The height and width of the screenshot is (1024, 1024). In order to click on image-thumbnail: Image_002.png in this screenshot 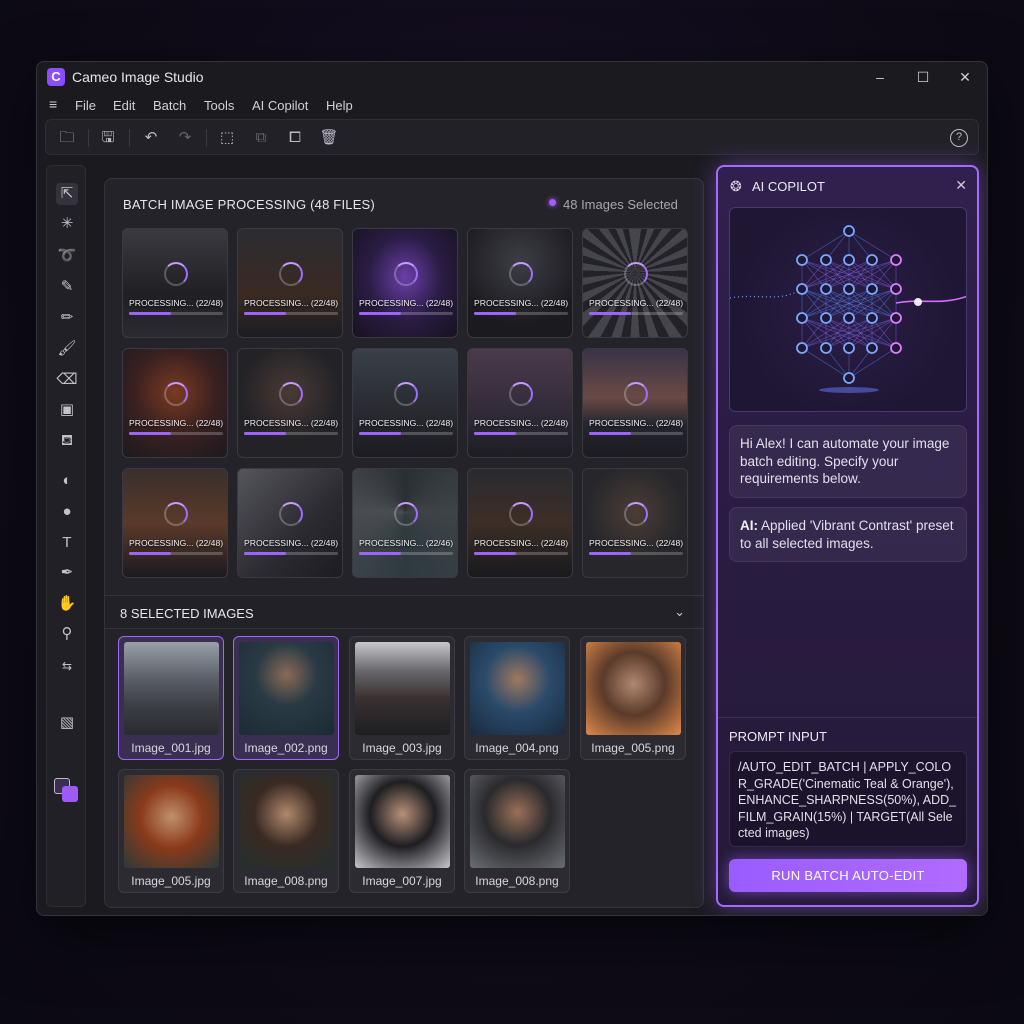, I will do `click(286, 698)`.